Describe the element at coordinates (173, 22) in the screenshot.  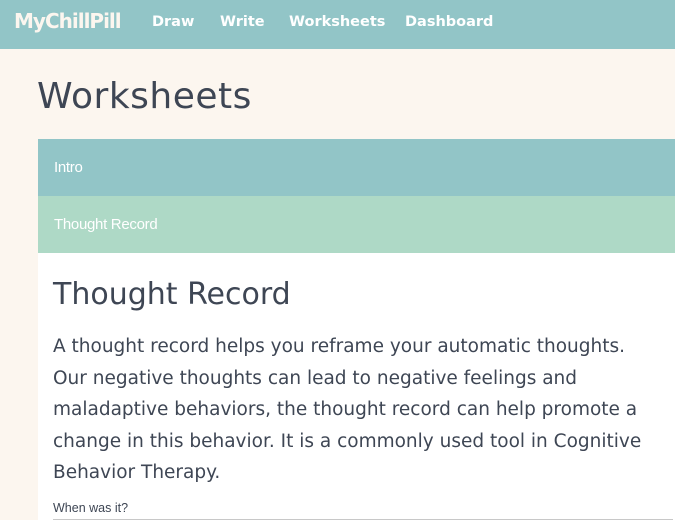
I see `nav-link-draw: Draw` at that location.